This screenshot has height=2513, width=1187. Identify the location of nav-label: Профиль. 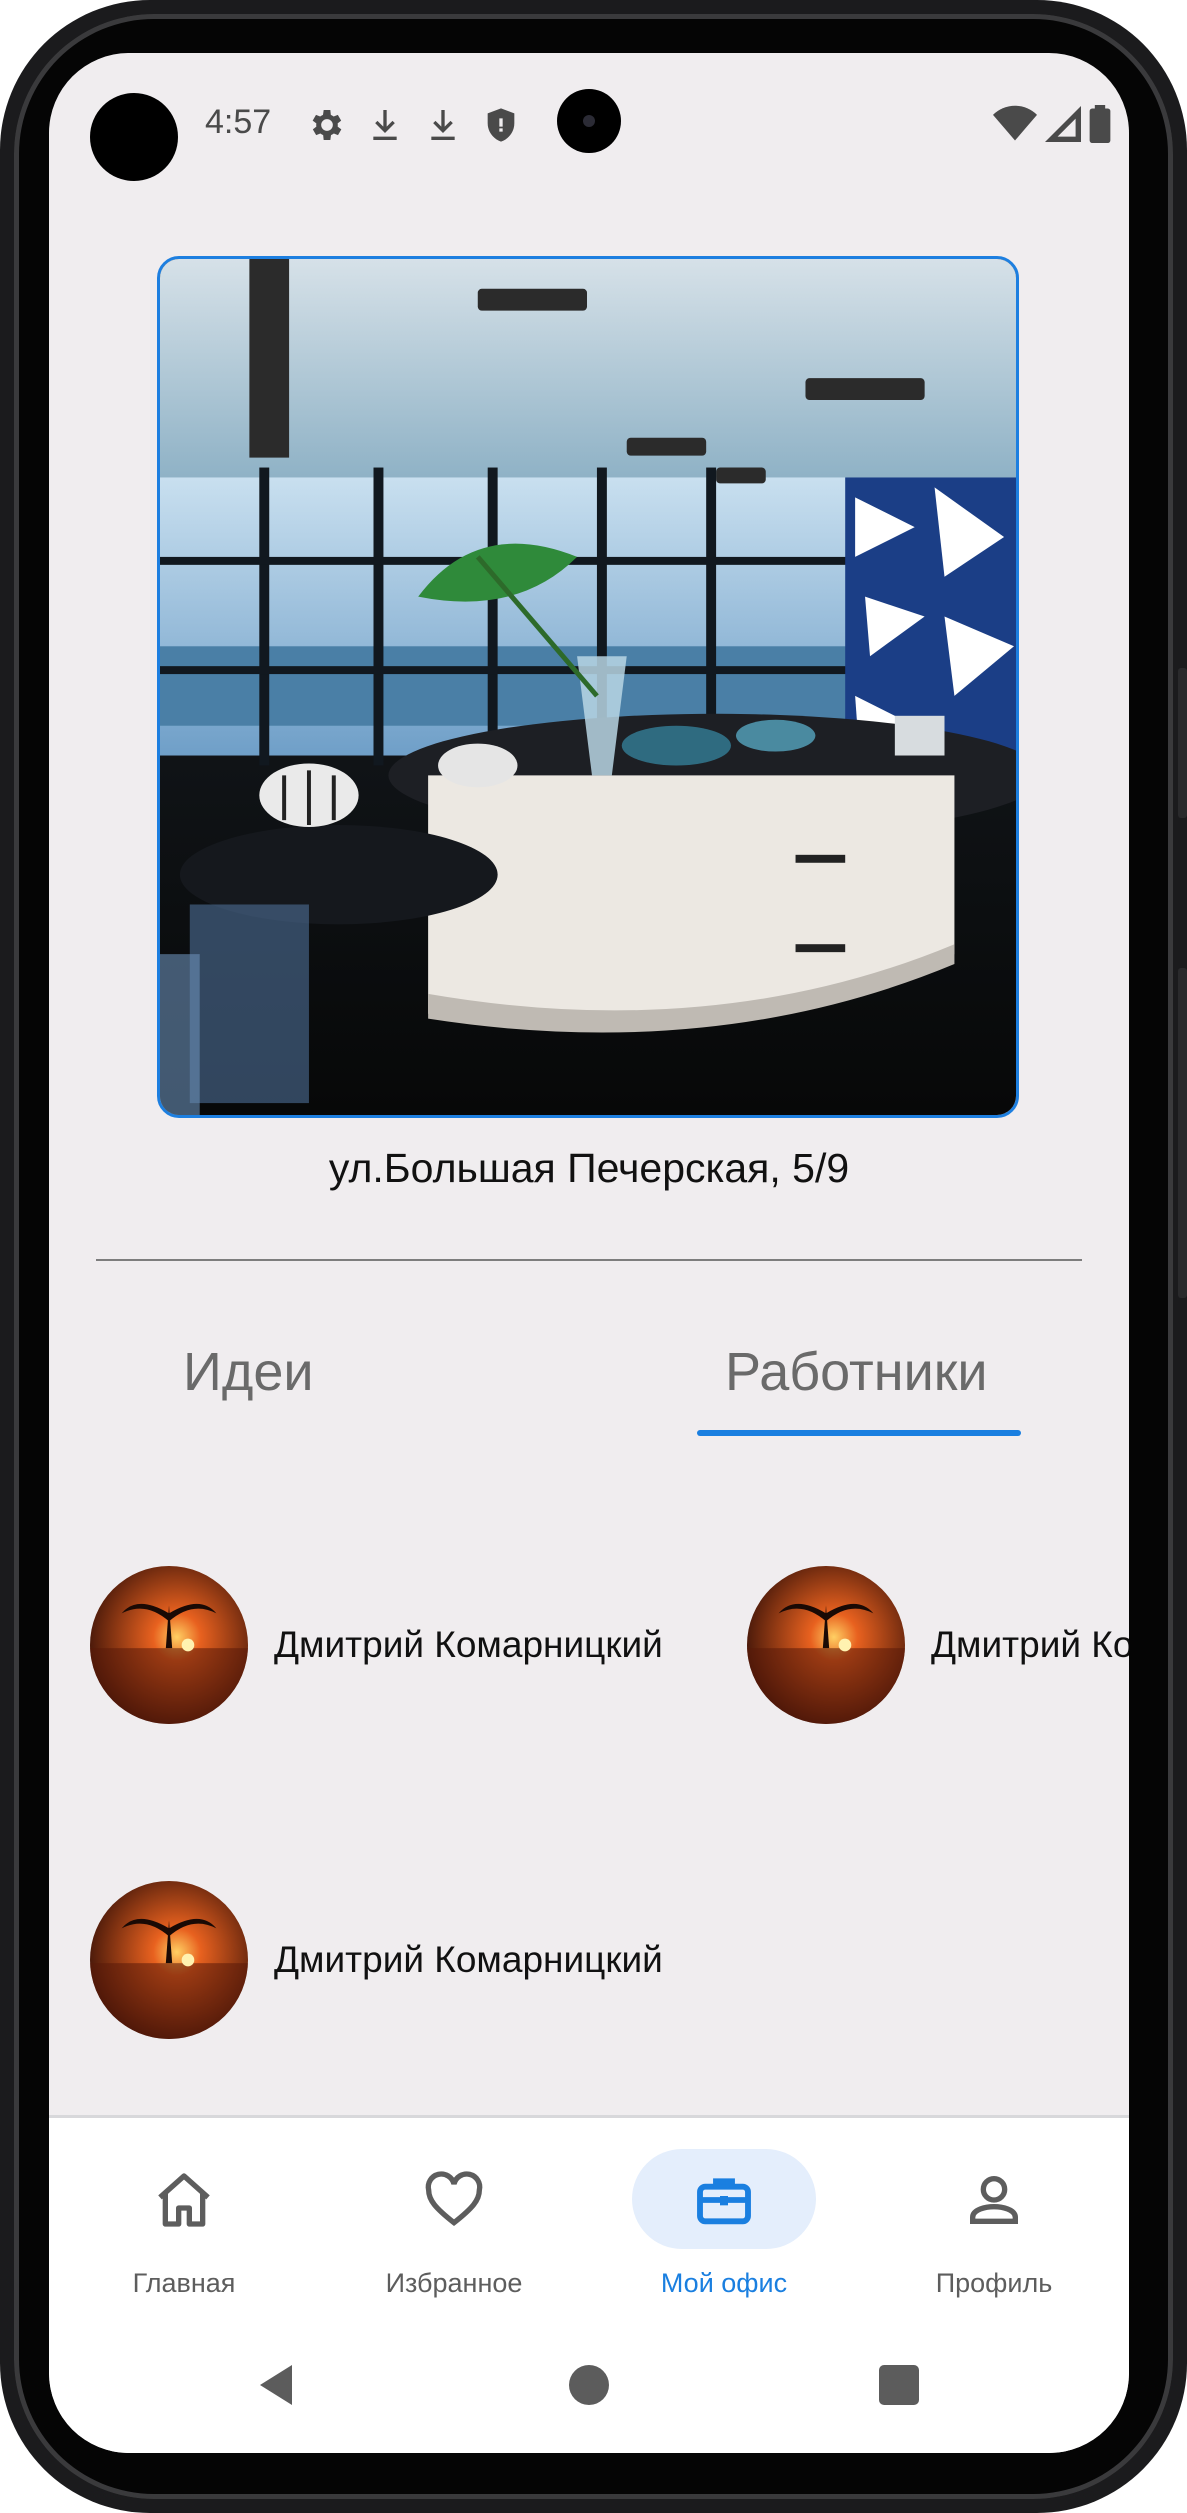
(994, 2283).